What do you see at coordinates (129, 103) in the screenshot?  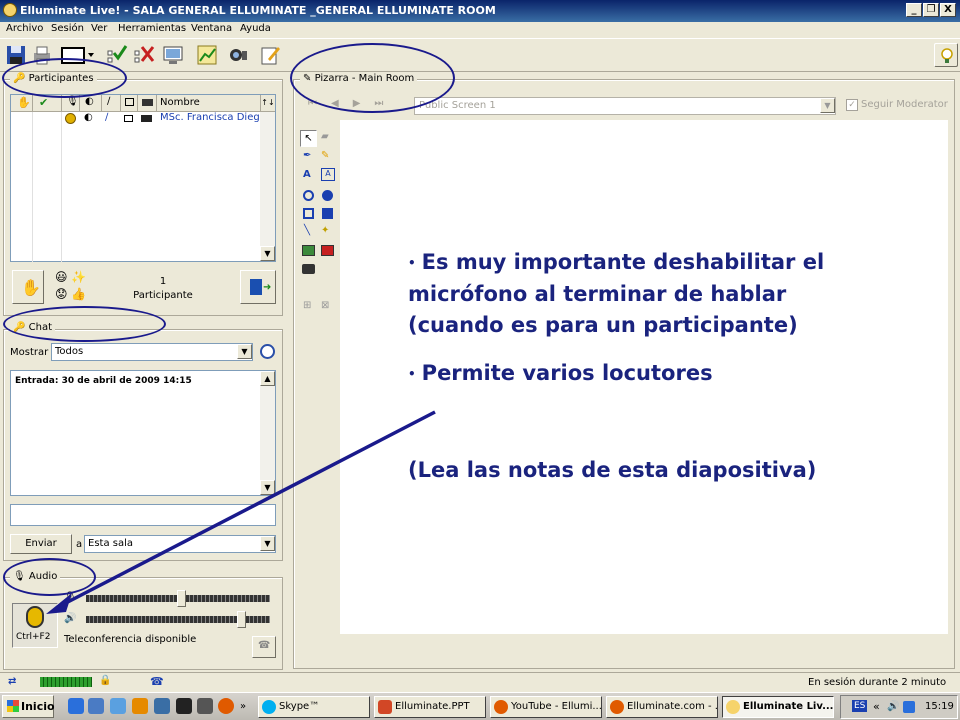 I see `window-col-icon` at bounding box center [129, 103].